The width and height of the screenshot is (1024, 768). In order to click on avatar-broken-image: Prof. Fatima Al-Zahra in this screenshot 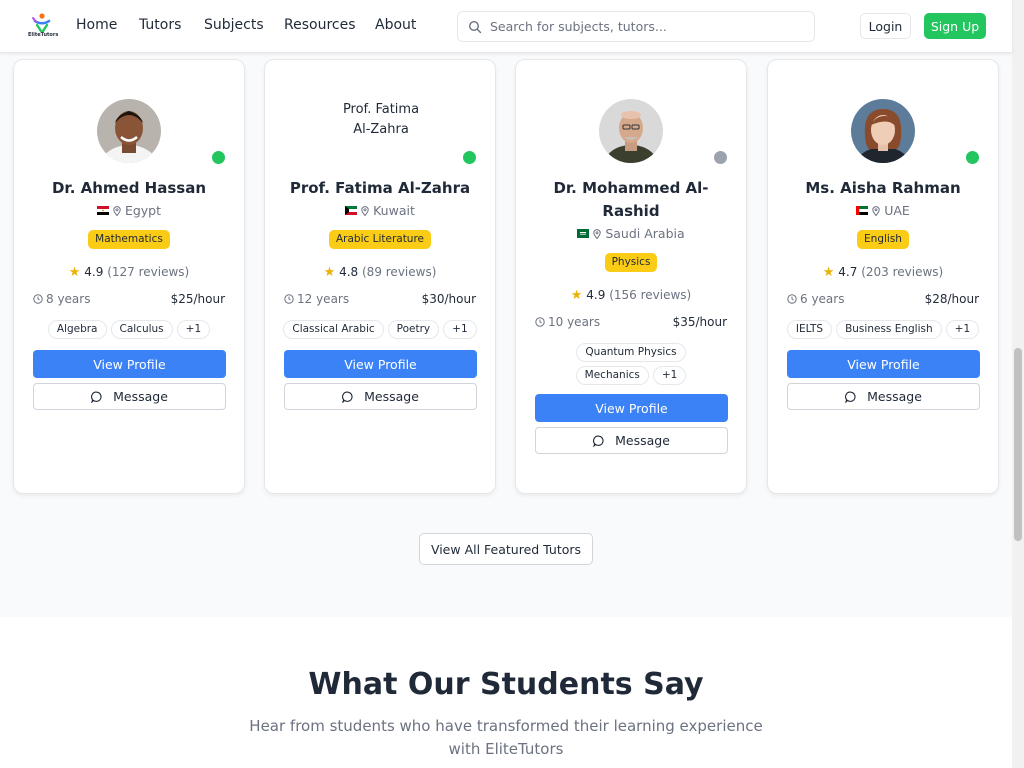, I will do `click(381, 119)`.